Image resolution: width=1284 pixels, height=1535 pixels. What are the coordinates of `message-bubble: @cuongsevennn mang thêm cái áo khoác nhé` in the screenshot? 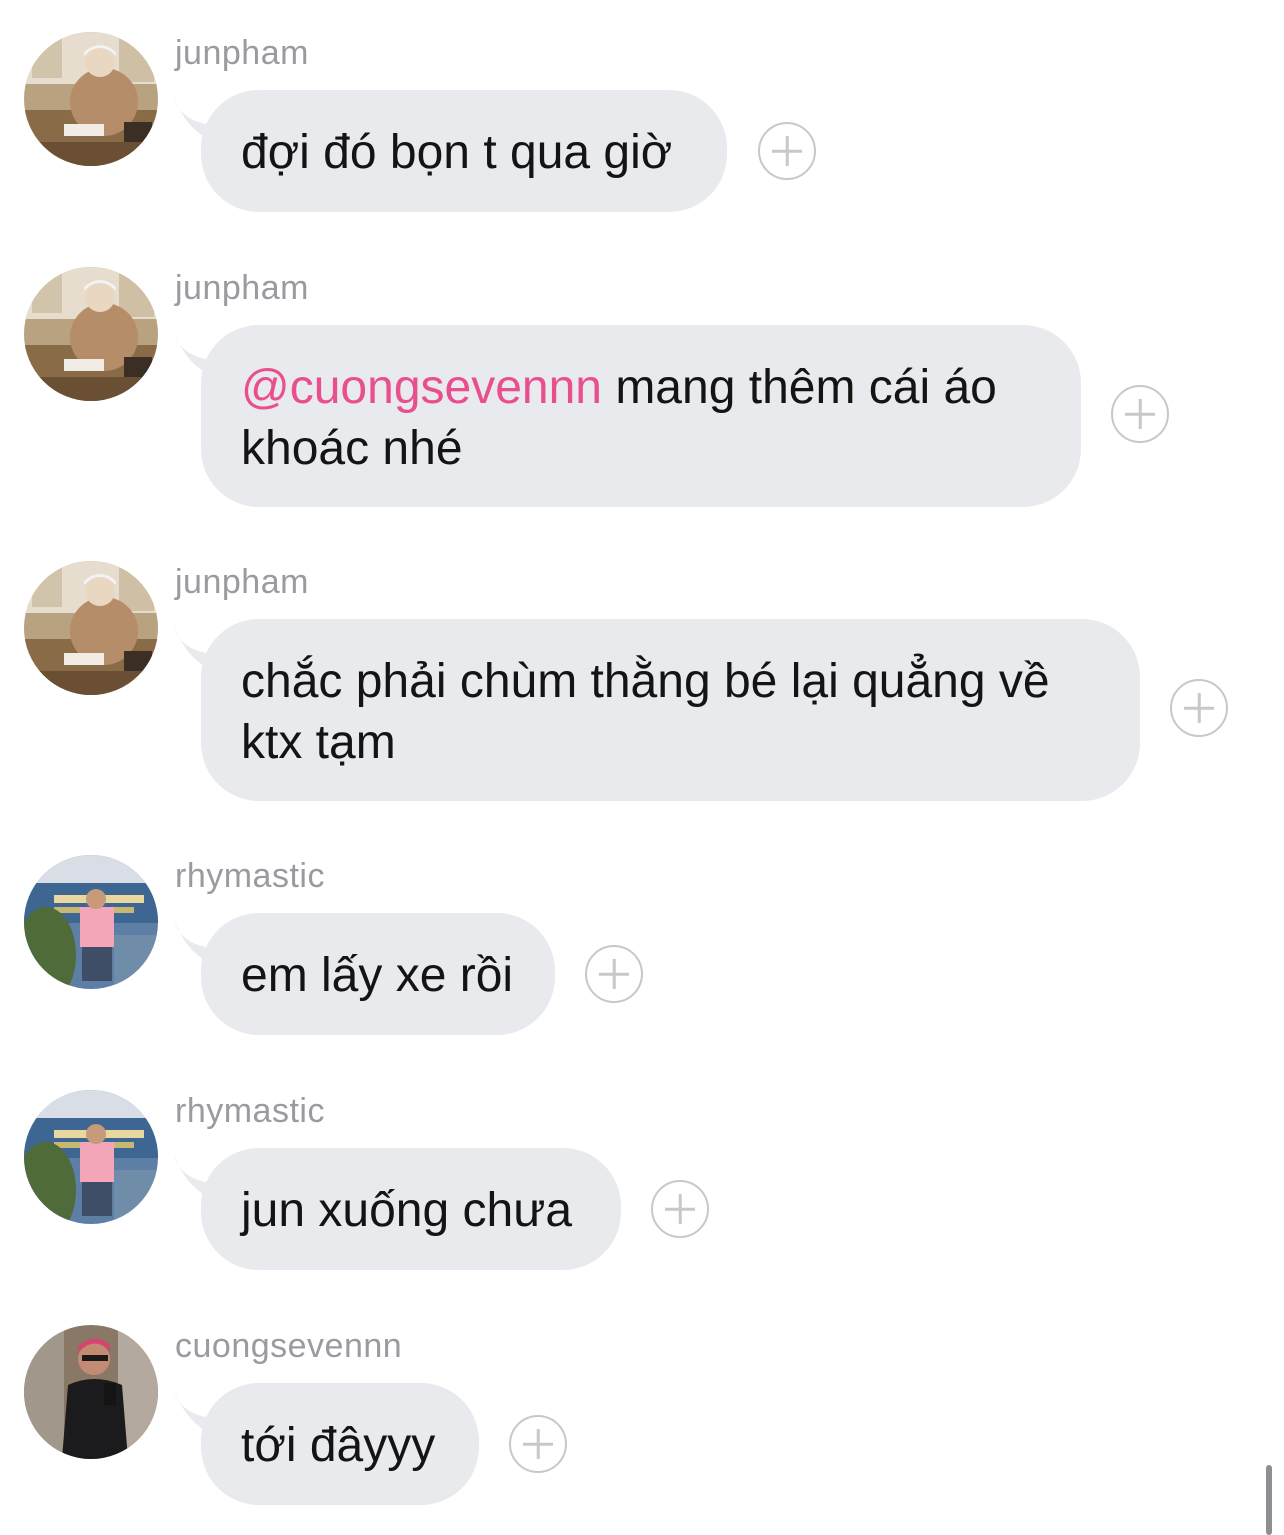 It's located at (641, 416).